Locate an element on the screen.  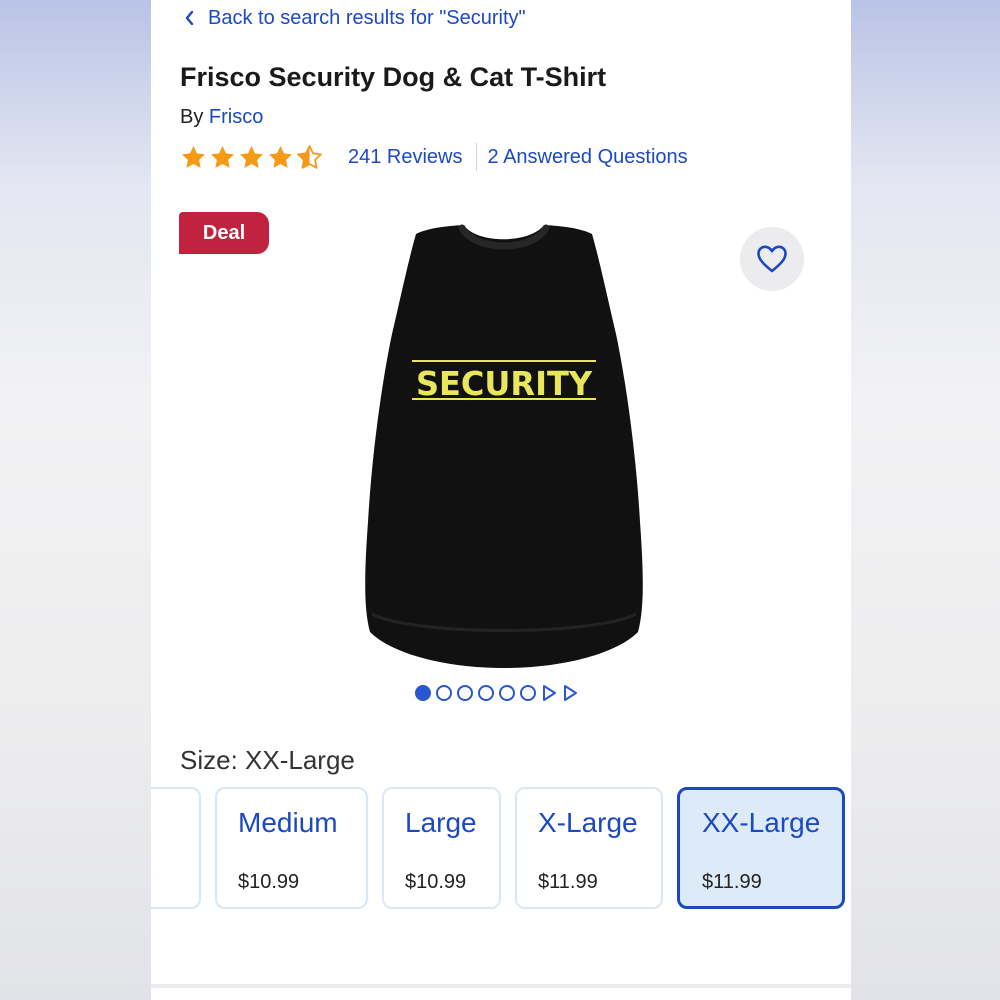
back-link-label: Back to search results for "Security" is located at coordinates (367, 17).